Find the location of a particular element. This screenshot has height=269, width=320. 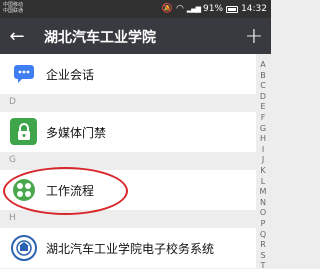

index-letter-d: D is located at coordinates (263, 97).